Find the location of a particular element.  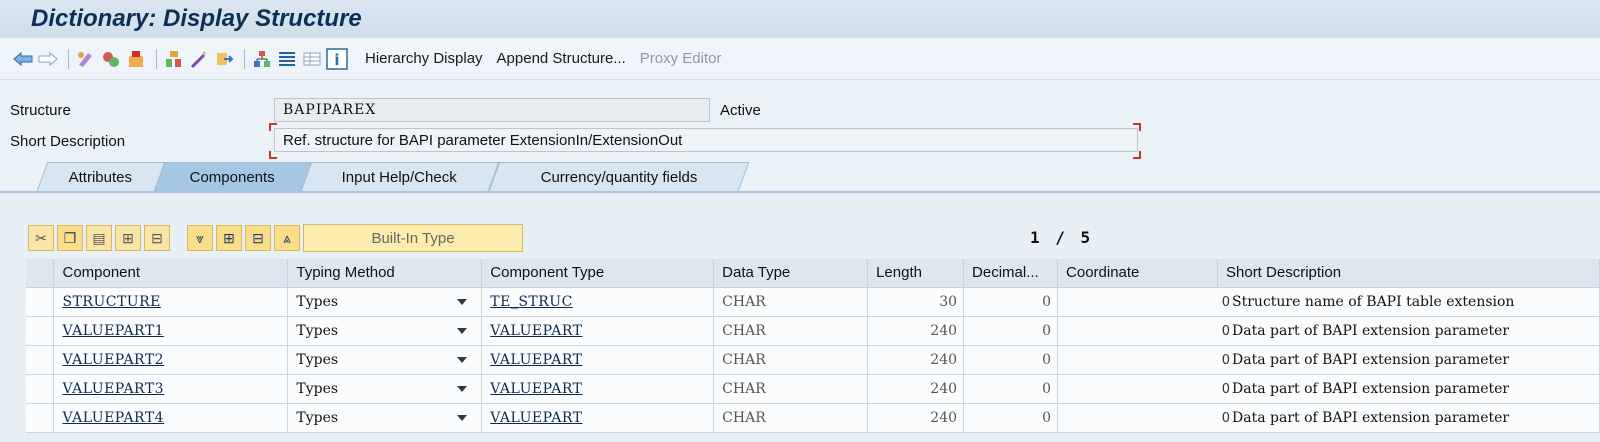

tab-attributes: Attributes is located at coordinates (101, 176).